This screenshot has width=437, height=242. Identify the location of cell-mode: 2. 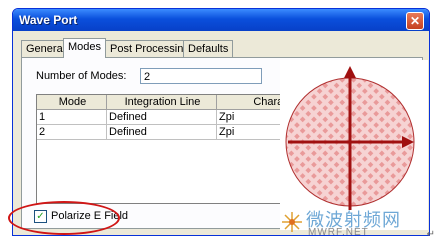
(72, 132).